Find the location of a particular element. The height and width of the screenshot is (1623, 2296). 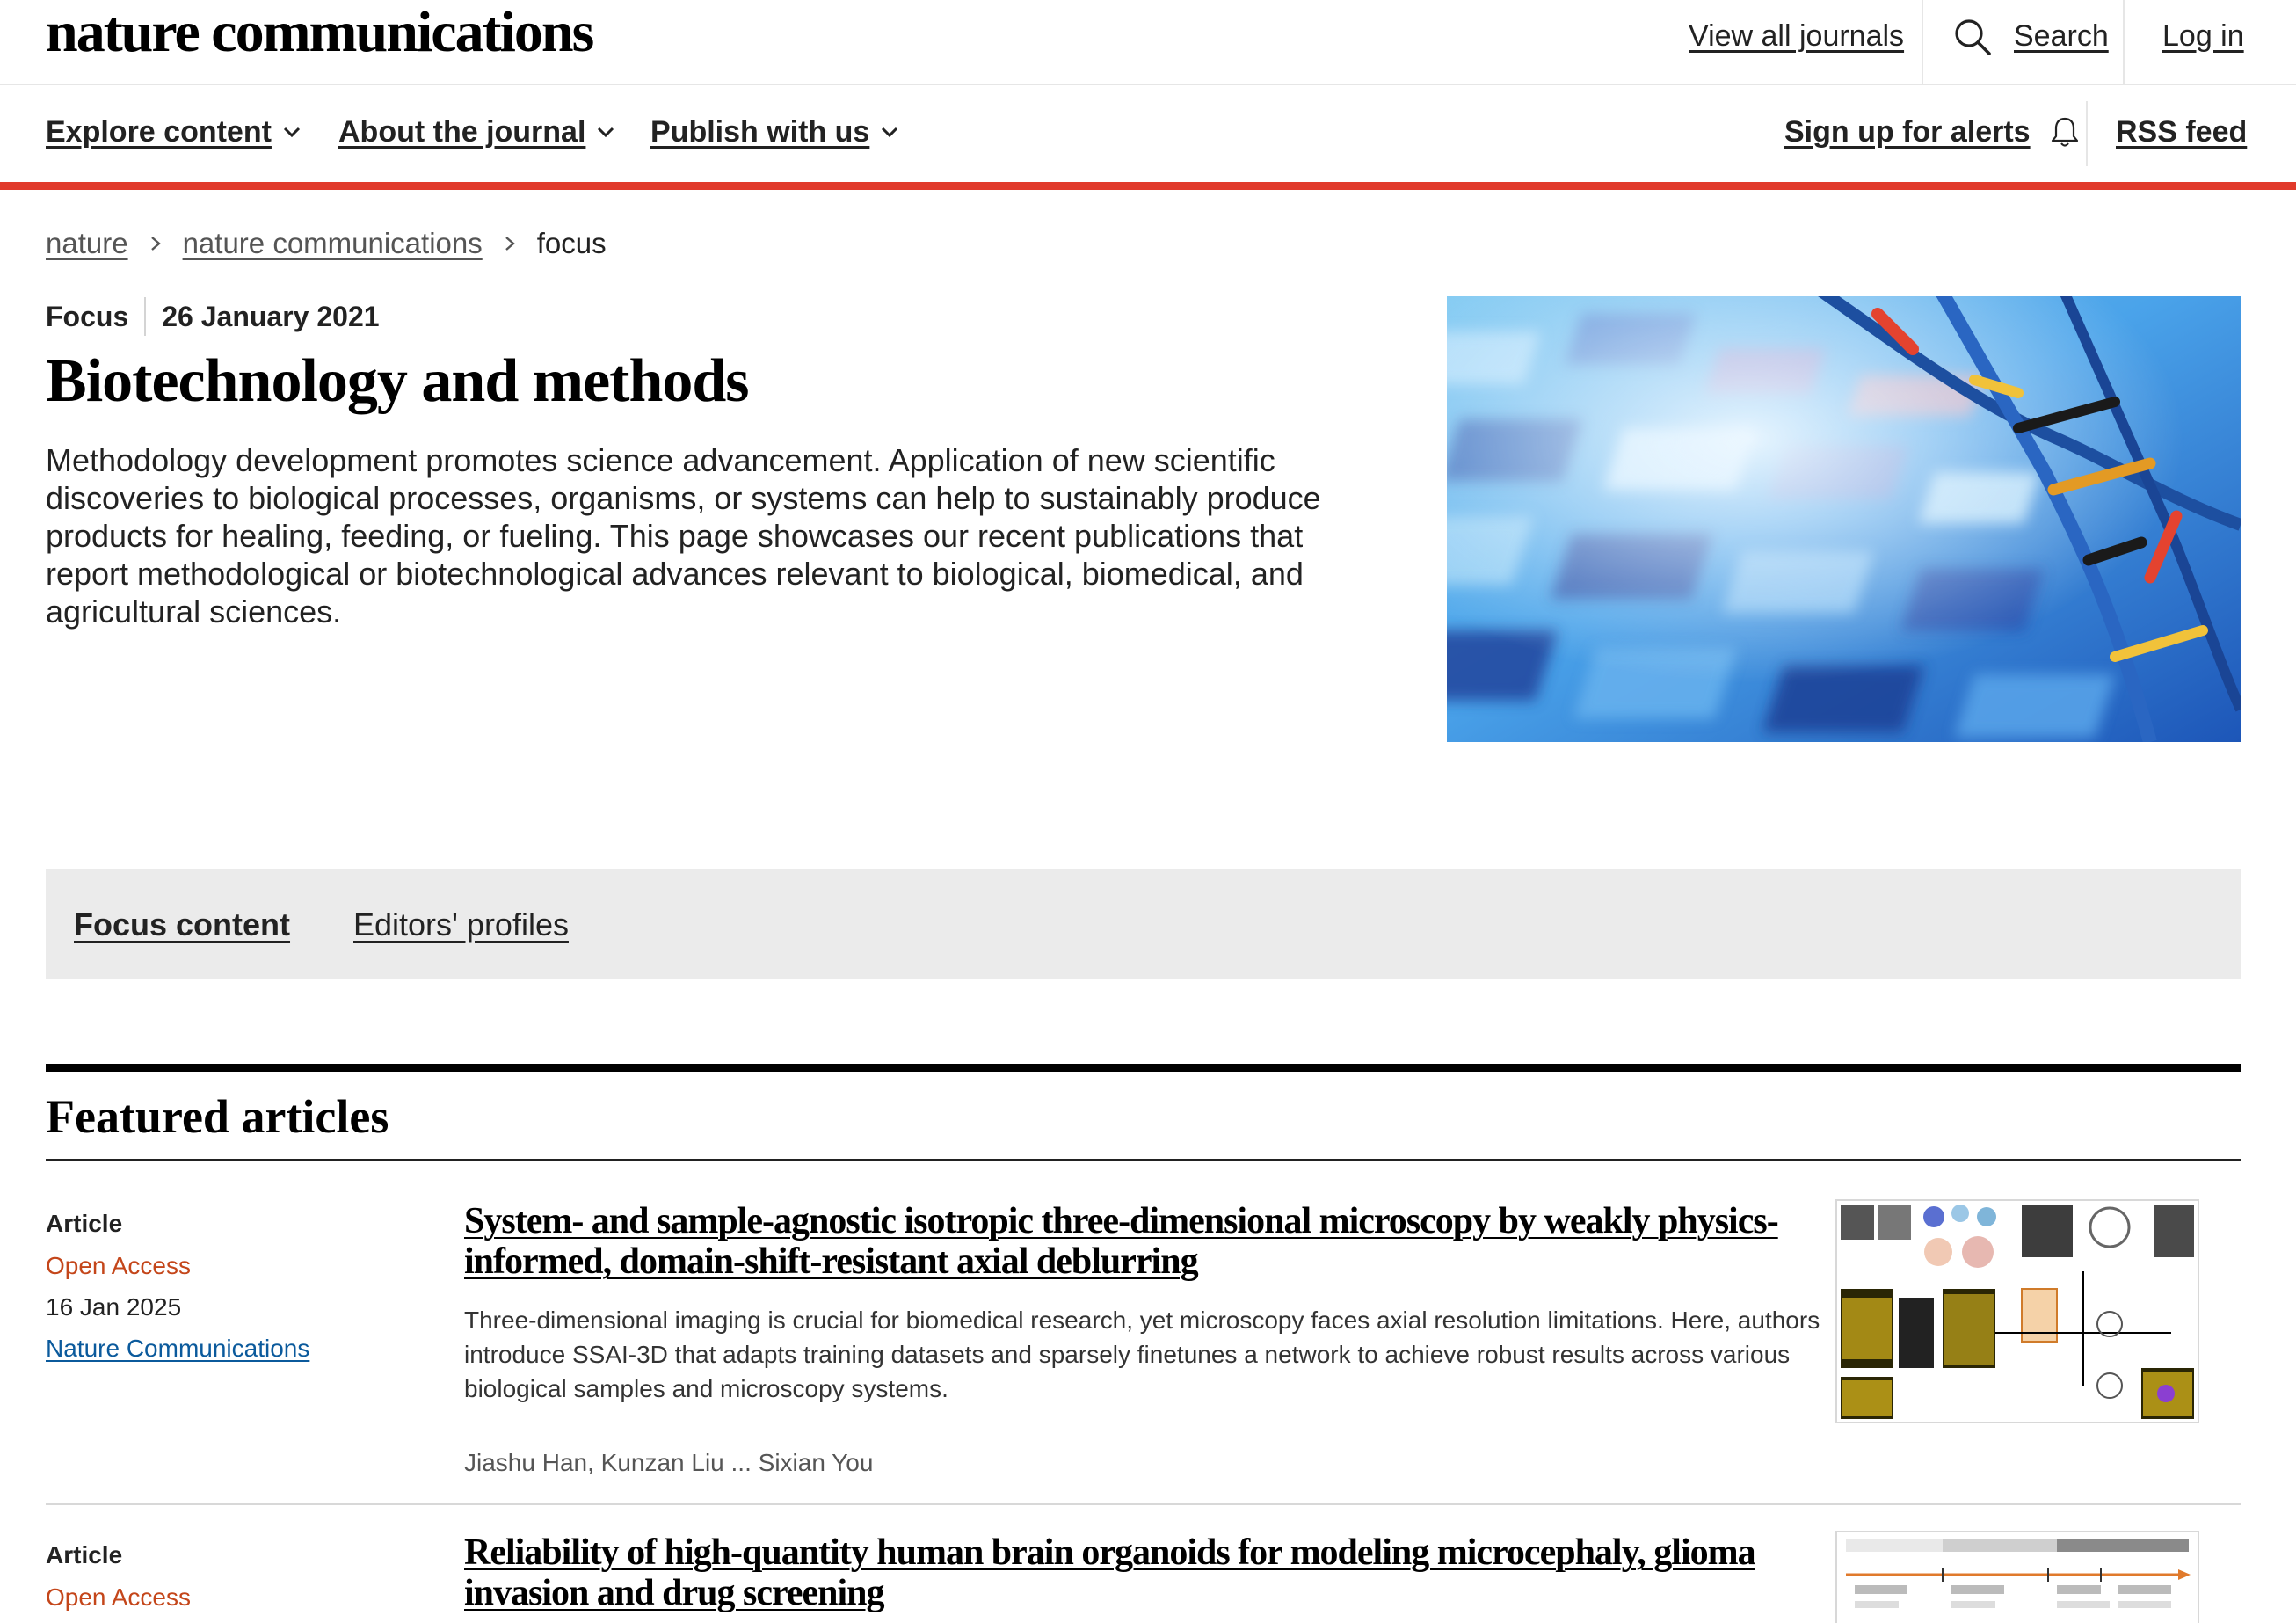

microscopy-figure-thumbnail is located at coordinates (2018, 1311).